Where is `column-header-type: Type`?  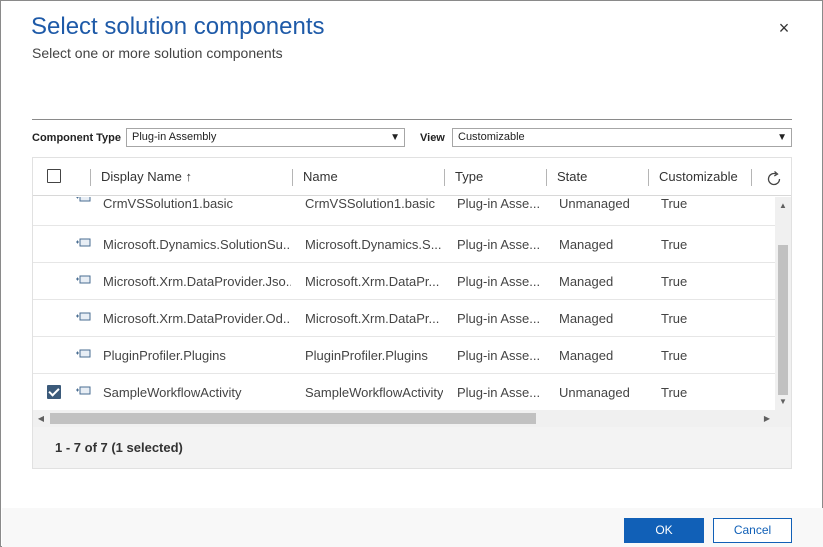 column-header-type: Type is located at coordinates (469, 177).